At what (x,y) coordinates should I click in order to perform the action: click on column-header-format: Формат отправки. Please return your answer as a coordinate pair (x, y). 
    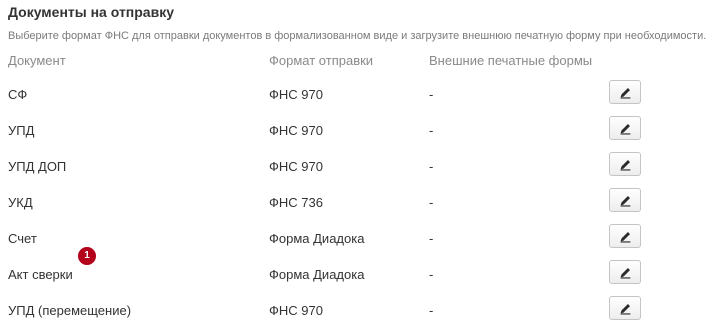
    Looking at the image, I should click on (321, 60).